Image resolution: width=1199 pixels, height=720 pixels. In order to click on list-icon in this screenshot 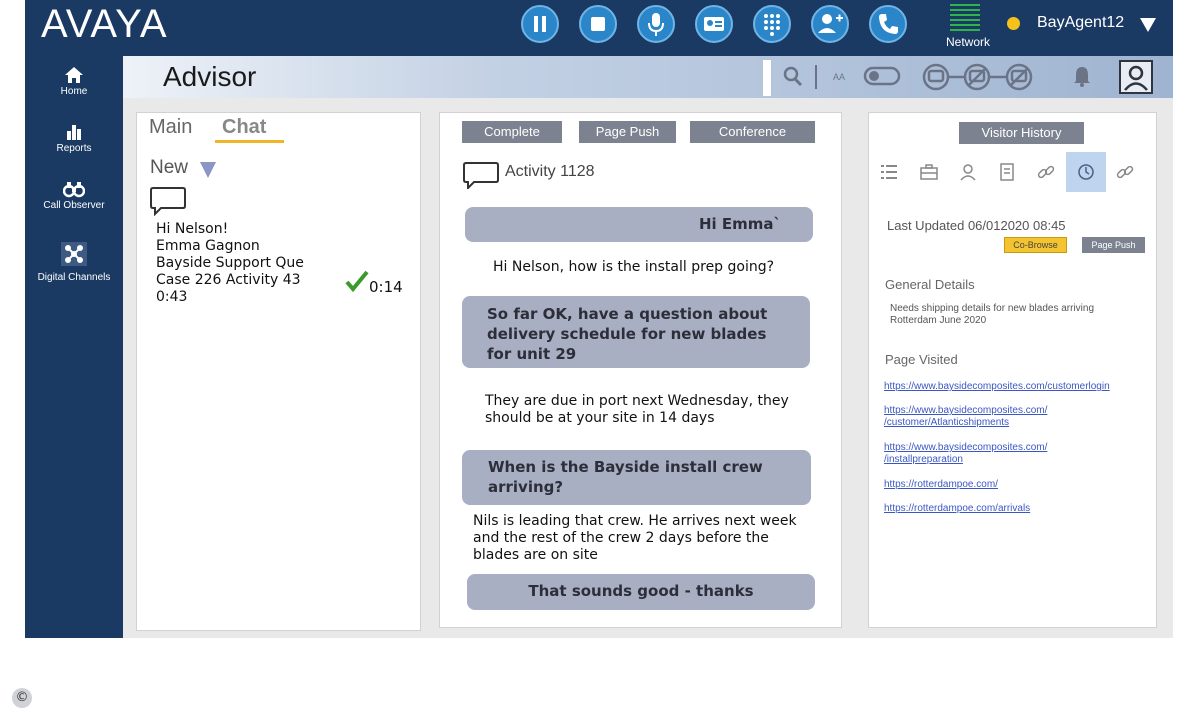, I will do `click(889, 172)`.